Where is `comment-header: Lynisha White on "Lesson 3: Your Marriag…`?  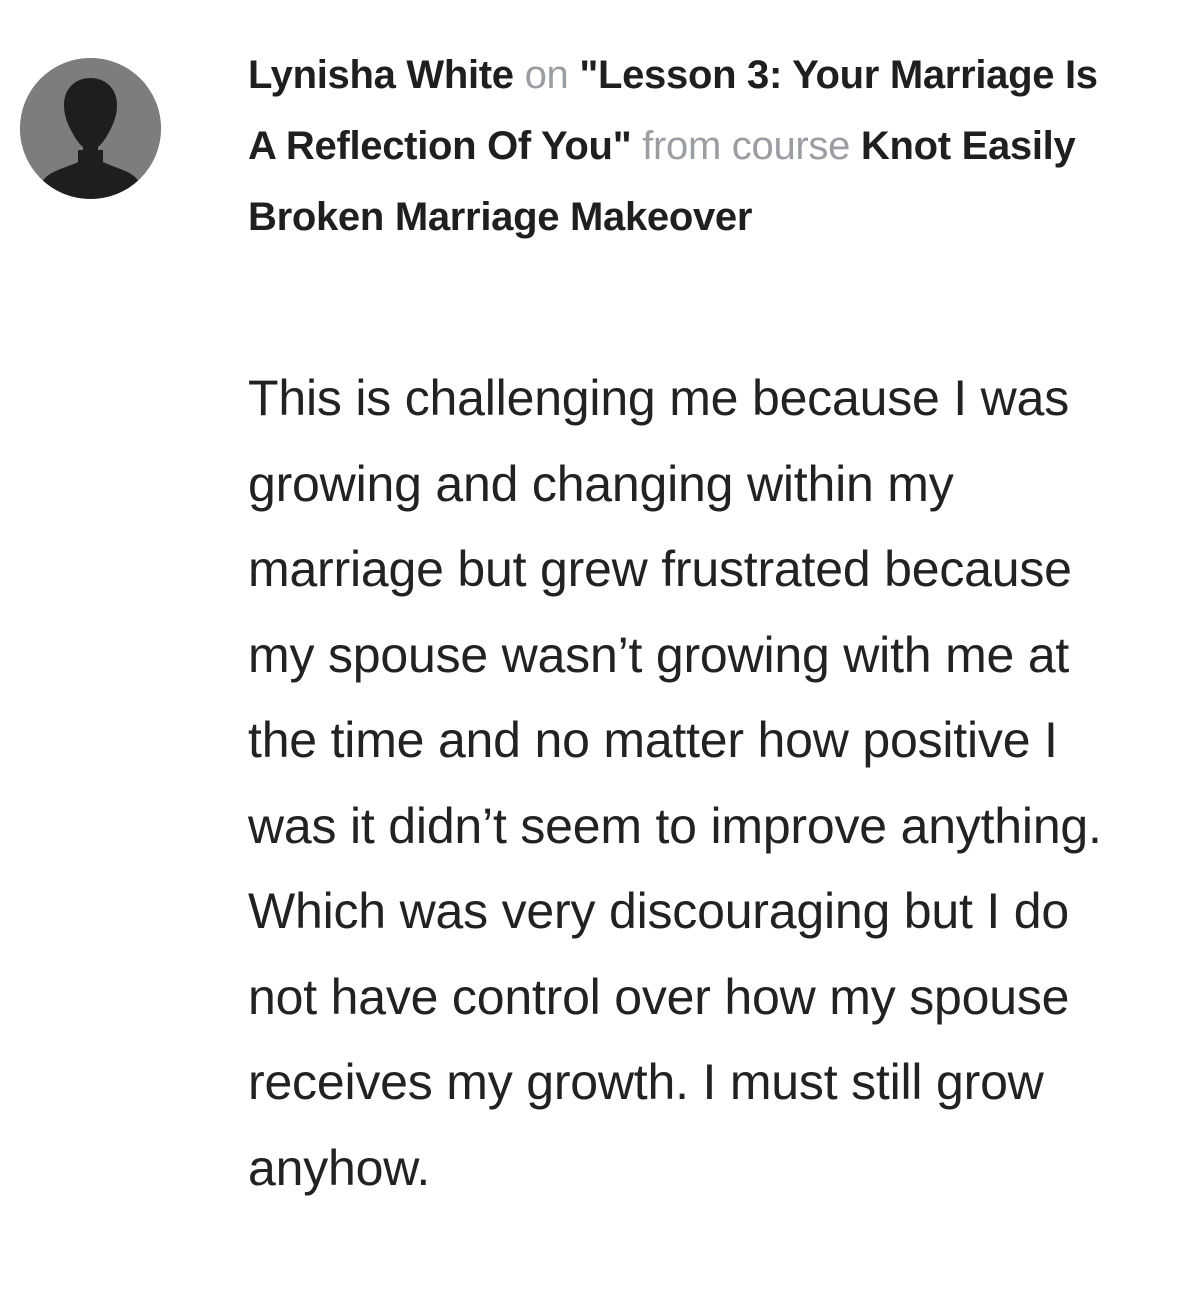
comment-header: Lynisha White on "Lesson 3: Your Marriag… is located at coordinates (688, 146).